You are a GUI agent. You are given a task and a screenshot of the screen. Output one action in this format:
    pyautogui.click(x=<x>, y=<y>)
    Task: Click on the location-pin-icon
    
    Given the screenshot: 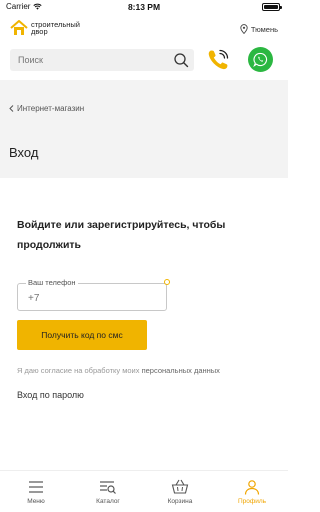 What is the action you would take?
    pyautogui.click(x=244, y=29)
    